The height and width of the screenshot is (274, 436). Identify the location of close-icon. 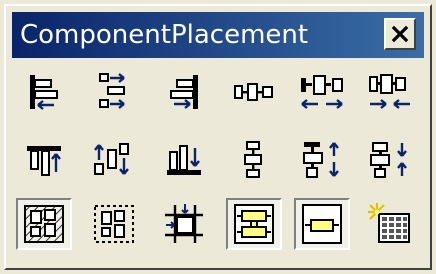
(400, 34).